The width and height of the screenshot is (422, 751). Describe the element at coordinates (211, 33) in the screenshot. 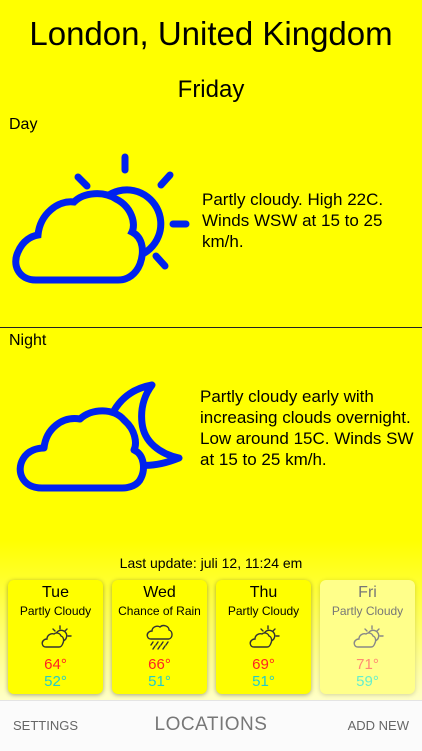

I see `city-title: London, United Kingdom` at that location.